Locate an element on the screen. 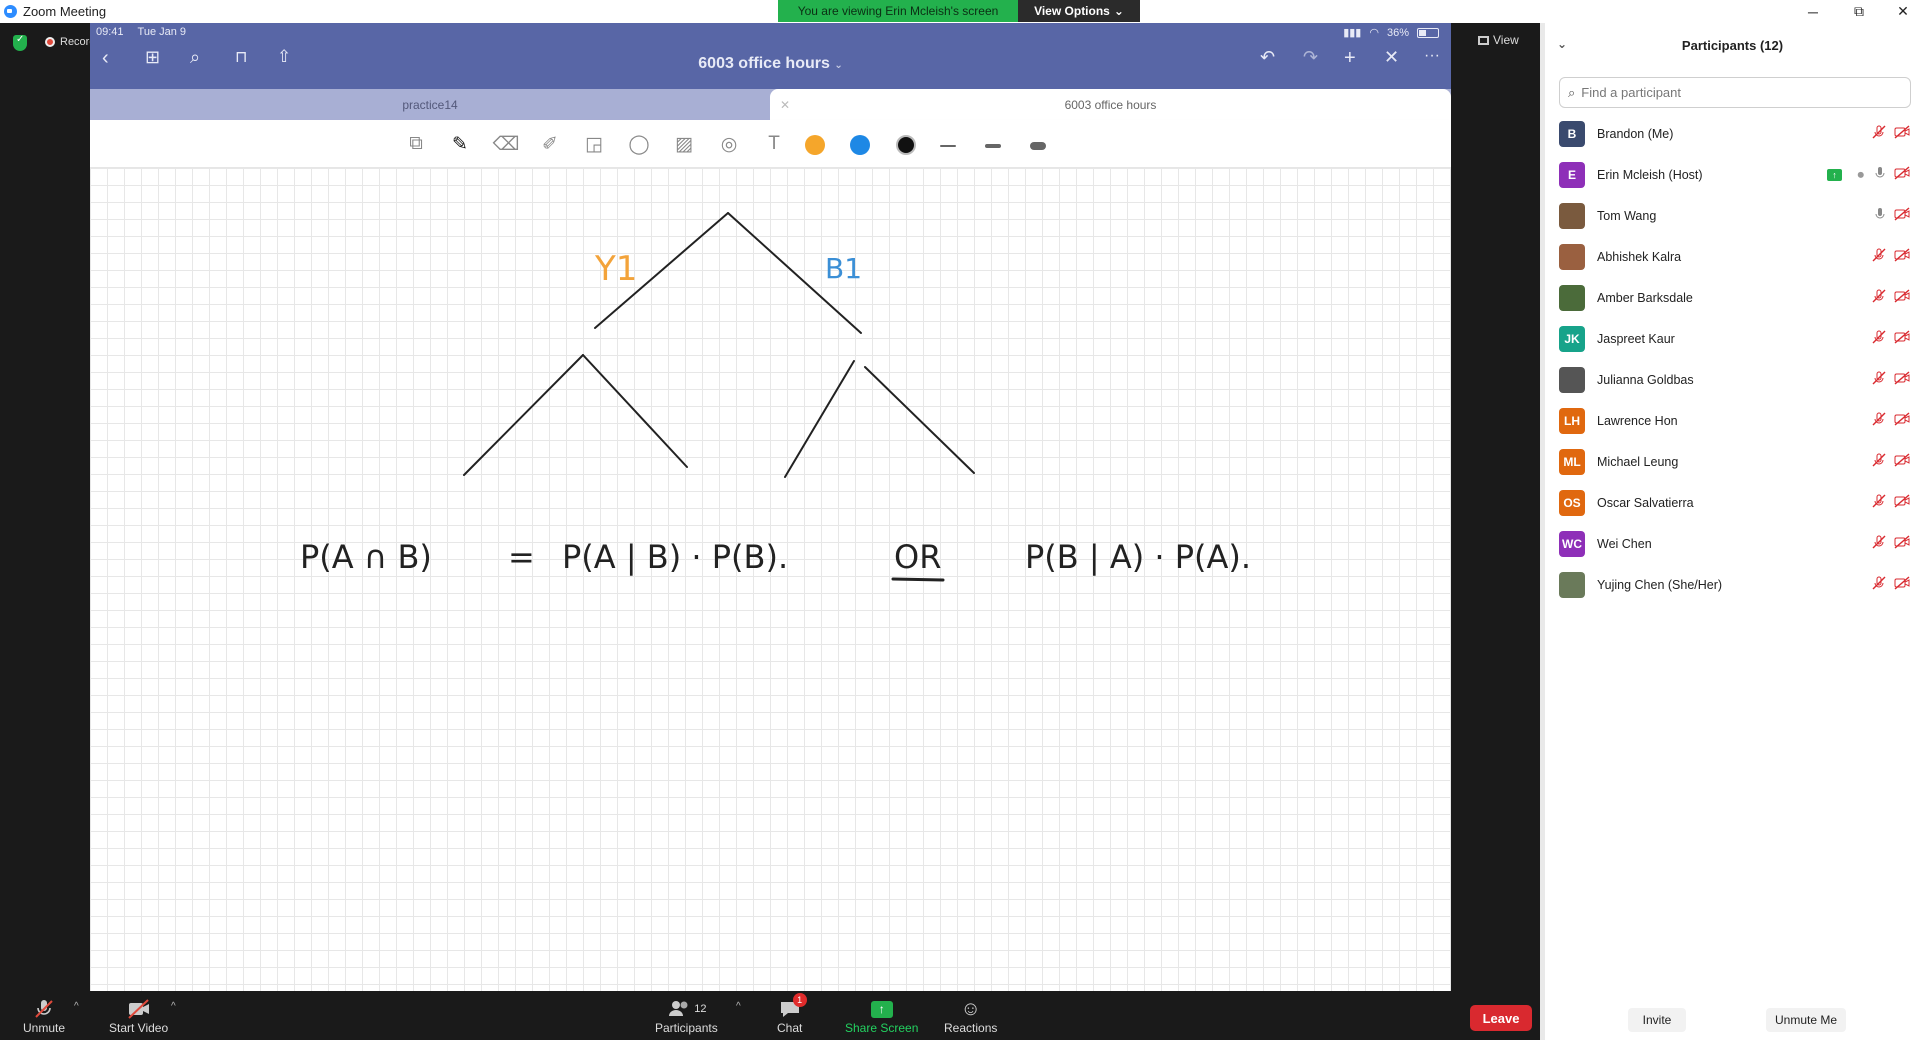  participants-options-caret: ^ is located at coordinates (738, 1006).